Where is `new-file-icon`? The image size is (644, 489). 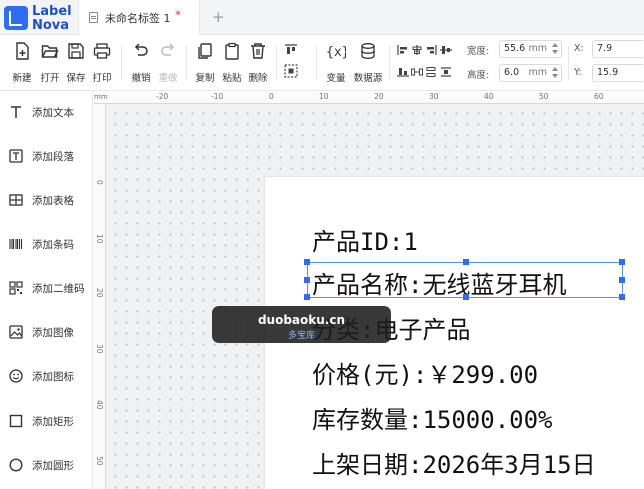
new-file-icon is located at coordinates (22, 51).